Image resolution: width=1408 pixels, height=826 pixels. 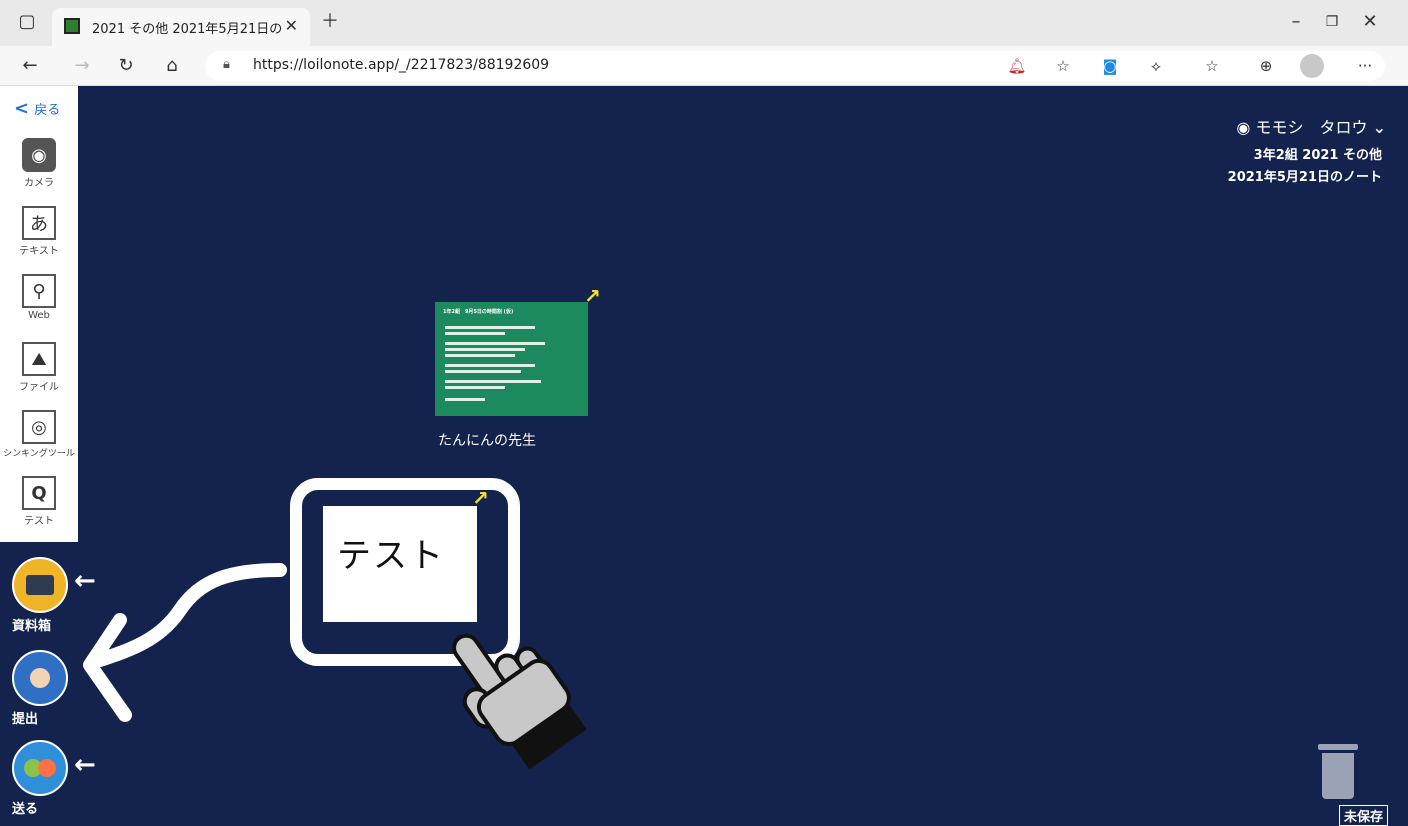 What do you see at coordinates (1212, 66) in the screenshot?
I see `favorites-icon: ☆` at bounding box center [1212, 66].